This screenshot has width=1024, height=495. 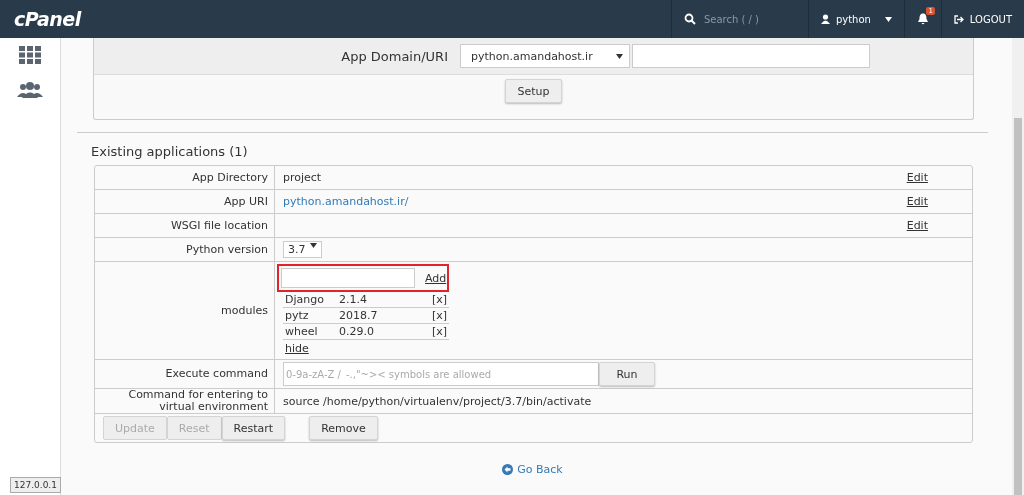 I want to click on row-label: Execute command, so click(x=216, y=374).